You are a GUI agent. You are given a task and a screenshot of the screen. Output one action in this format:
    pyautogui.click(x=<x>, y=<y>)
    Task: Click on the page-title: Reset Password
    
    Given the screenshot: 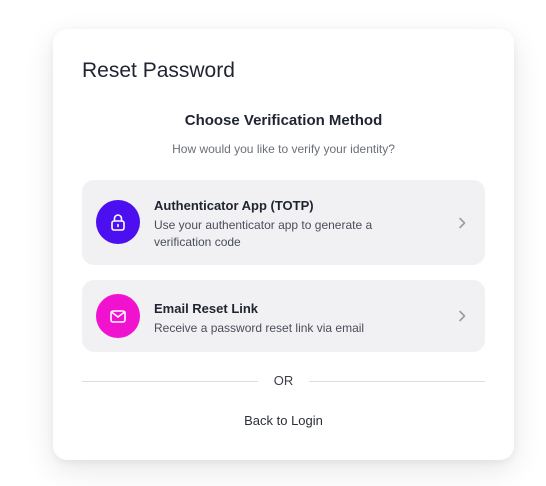 What is the action you would take?
    pyautogui.click(x=158, y=70)
    